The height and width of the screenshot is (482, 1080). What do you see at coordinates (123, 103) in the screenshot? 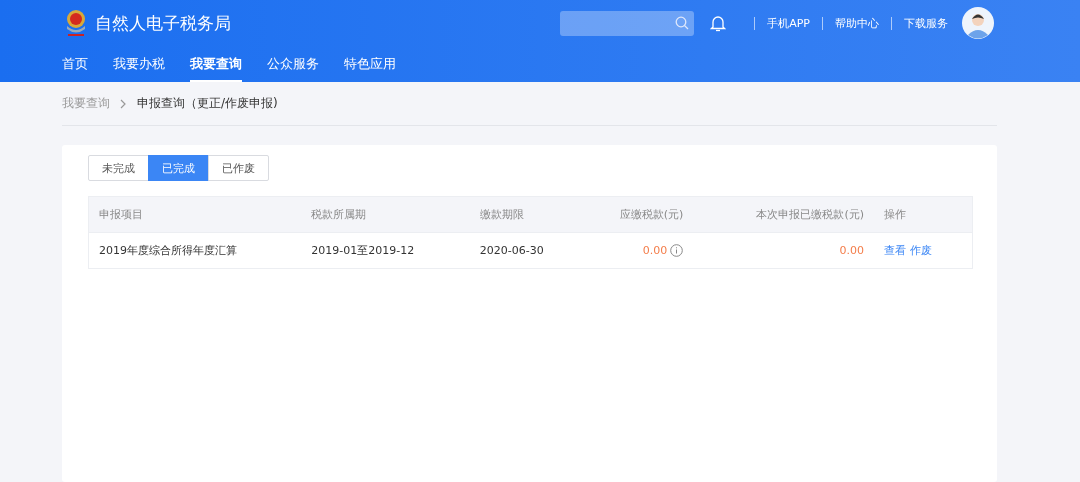
I see `chevron-icon` at bounding box center [123, 103].